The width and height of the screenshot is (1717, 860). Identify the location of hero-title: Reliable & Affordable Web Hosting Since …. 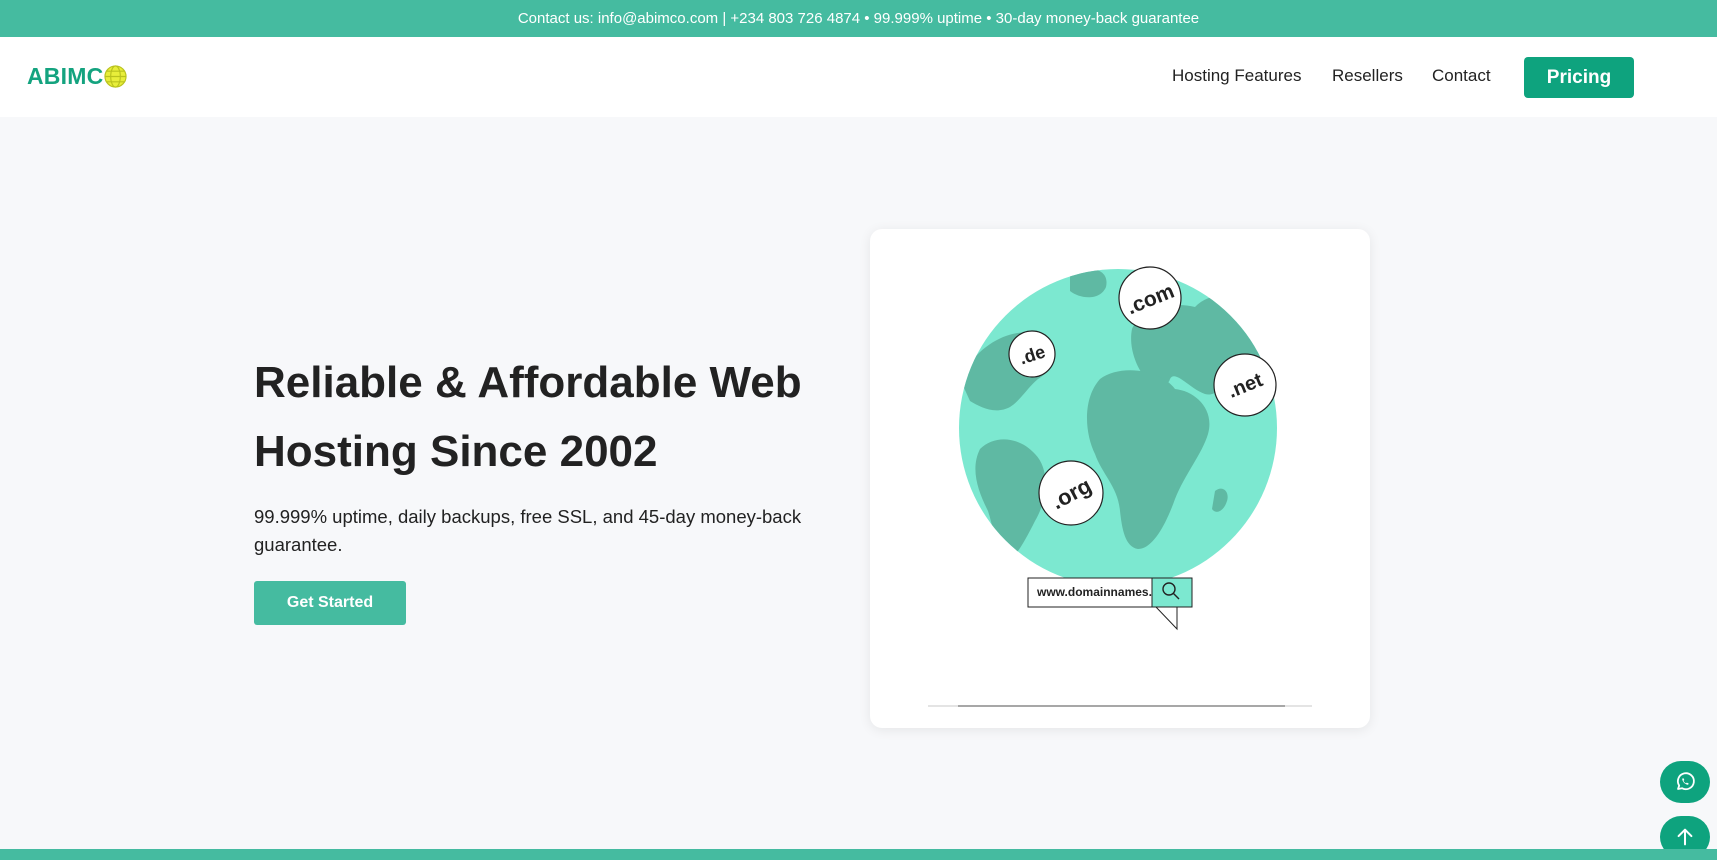
(528, 417).